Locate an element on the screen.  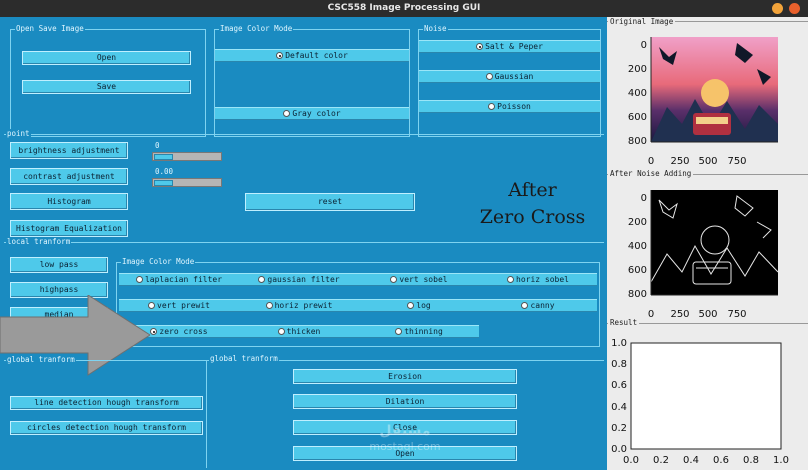
y-tick-0.2: 0.2 is located at coordinates (619, 428).